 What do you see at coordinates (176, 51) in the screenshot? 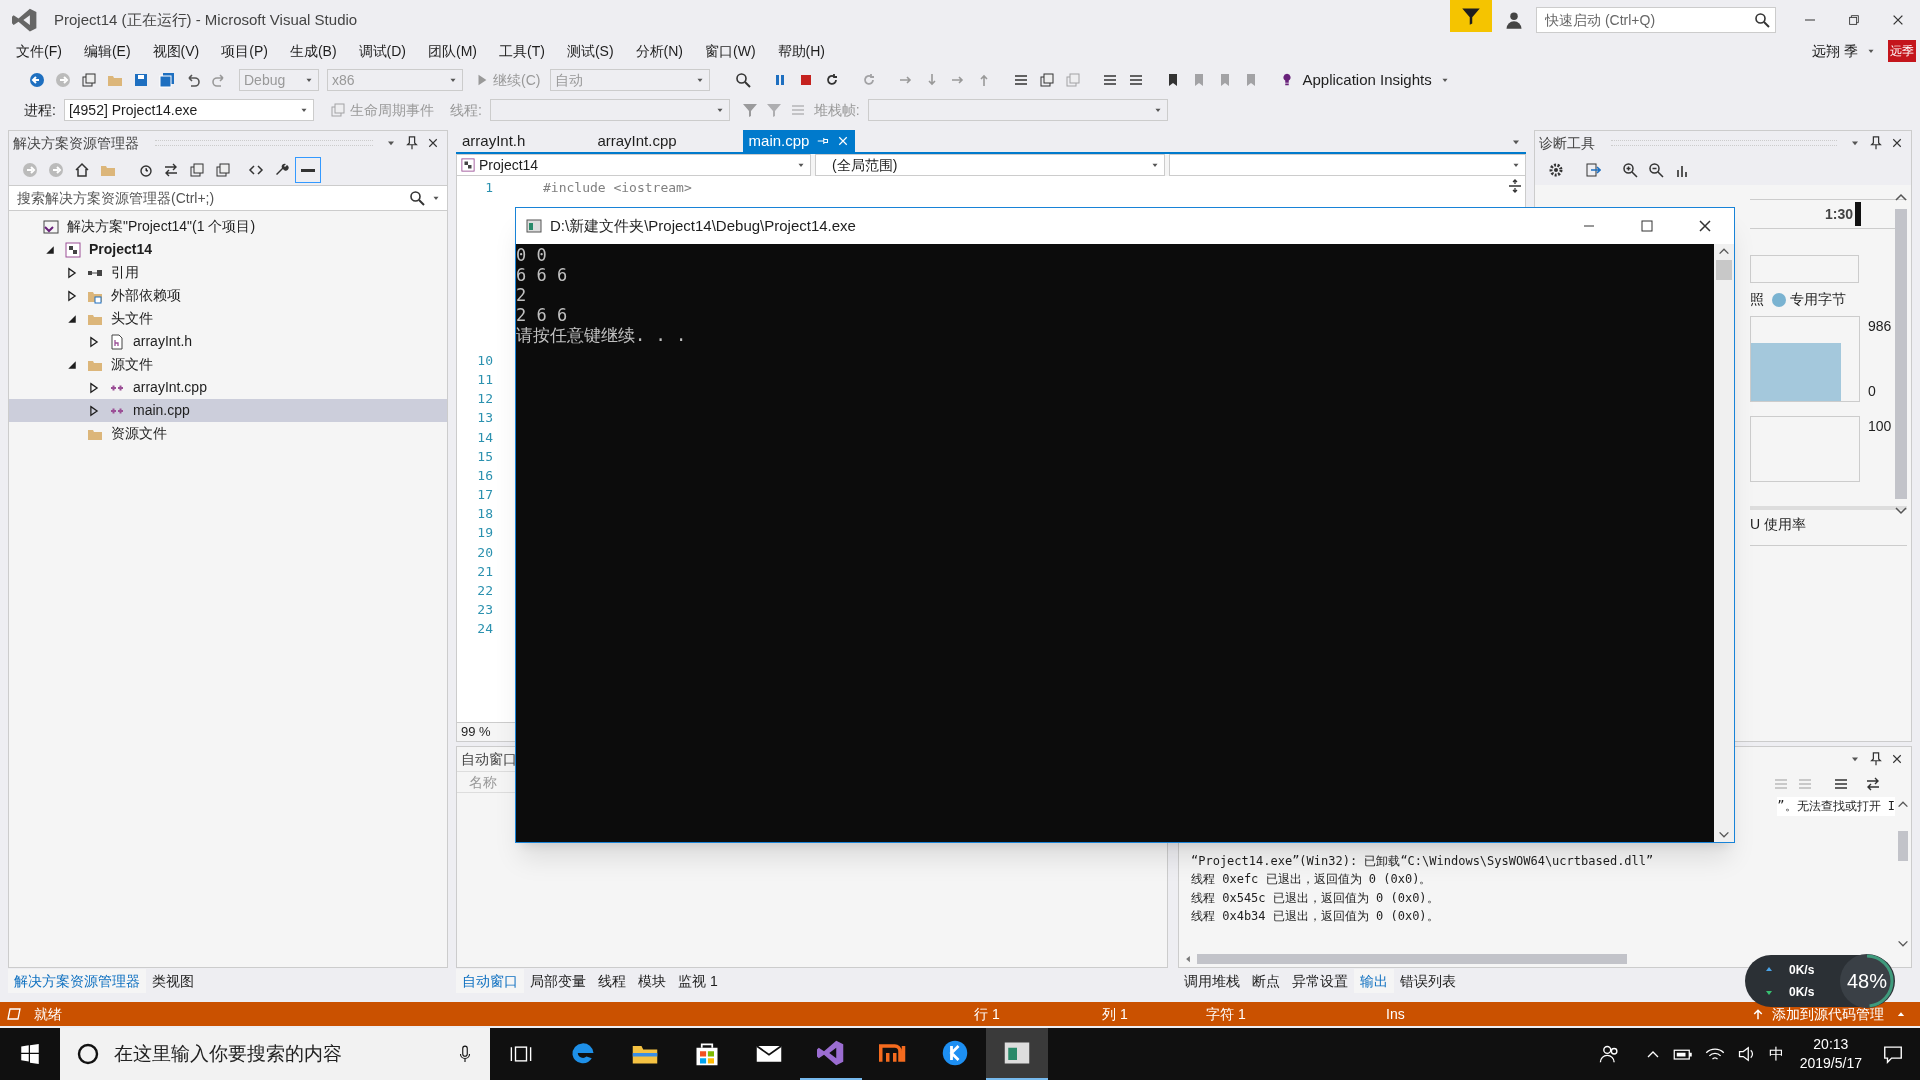
I see `menu-item: 视图(V)` at bounding box center [176, 51].